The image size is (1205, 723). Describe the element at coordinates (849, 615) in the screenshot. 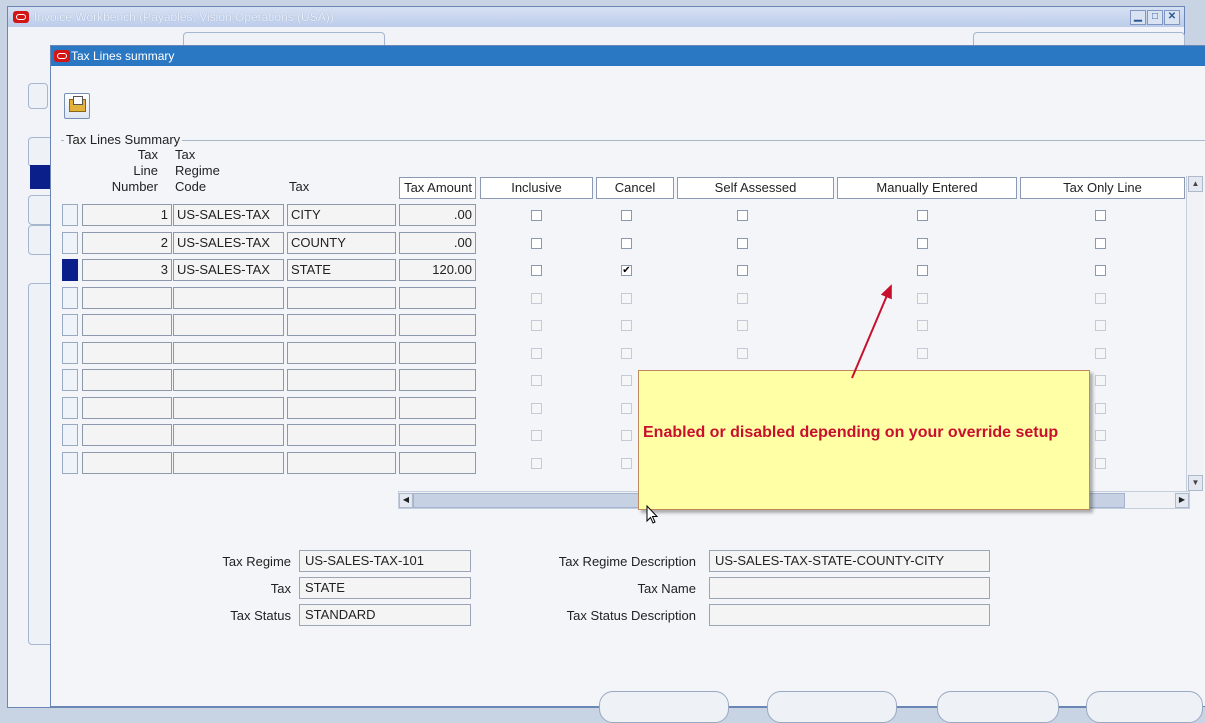

I see `status-description-field` at that location.